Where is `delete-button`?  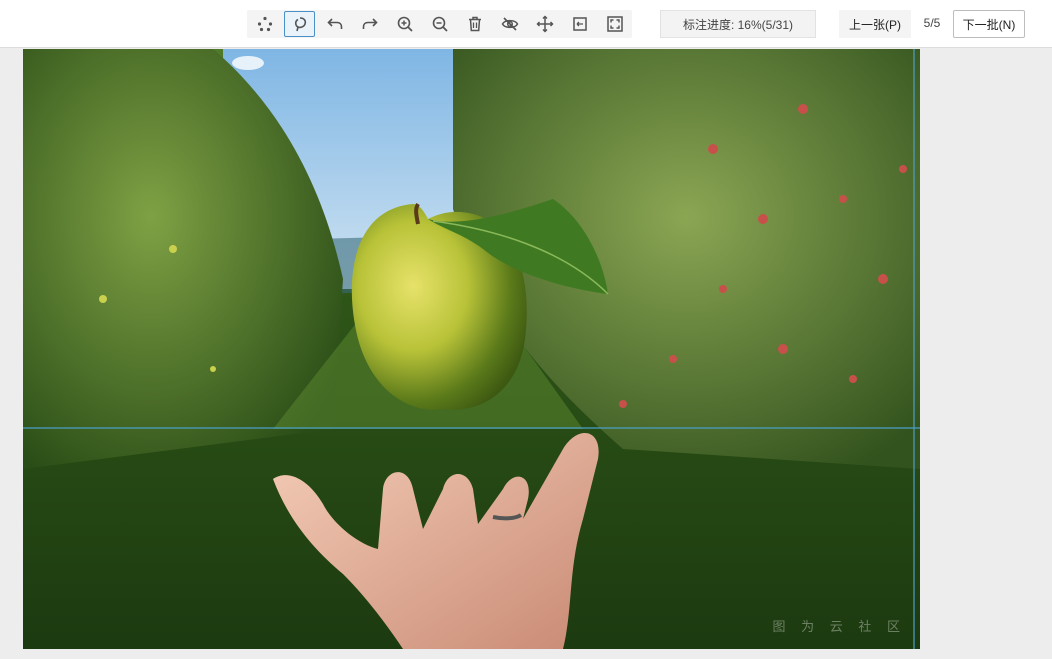 delete-button is located at coordinates (474, 24).